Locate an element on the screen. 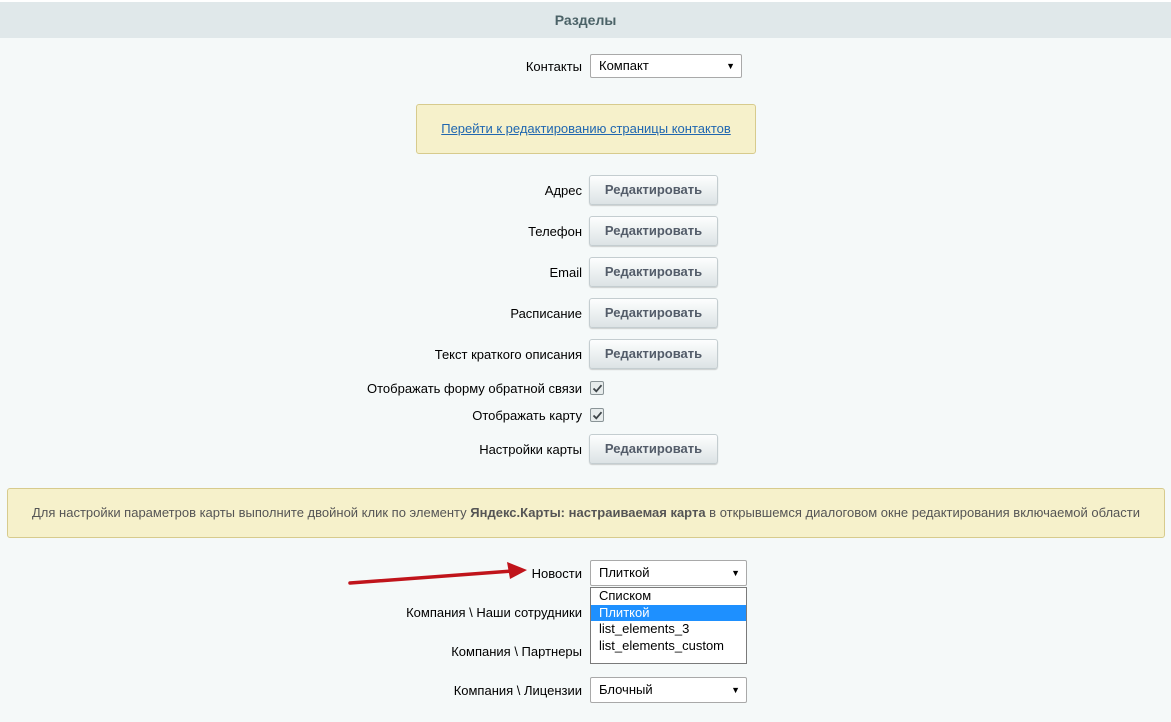  show-map-checkbox is located at coordinates (597, 415).